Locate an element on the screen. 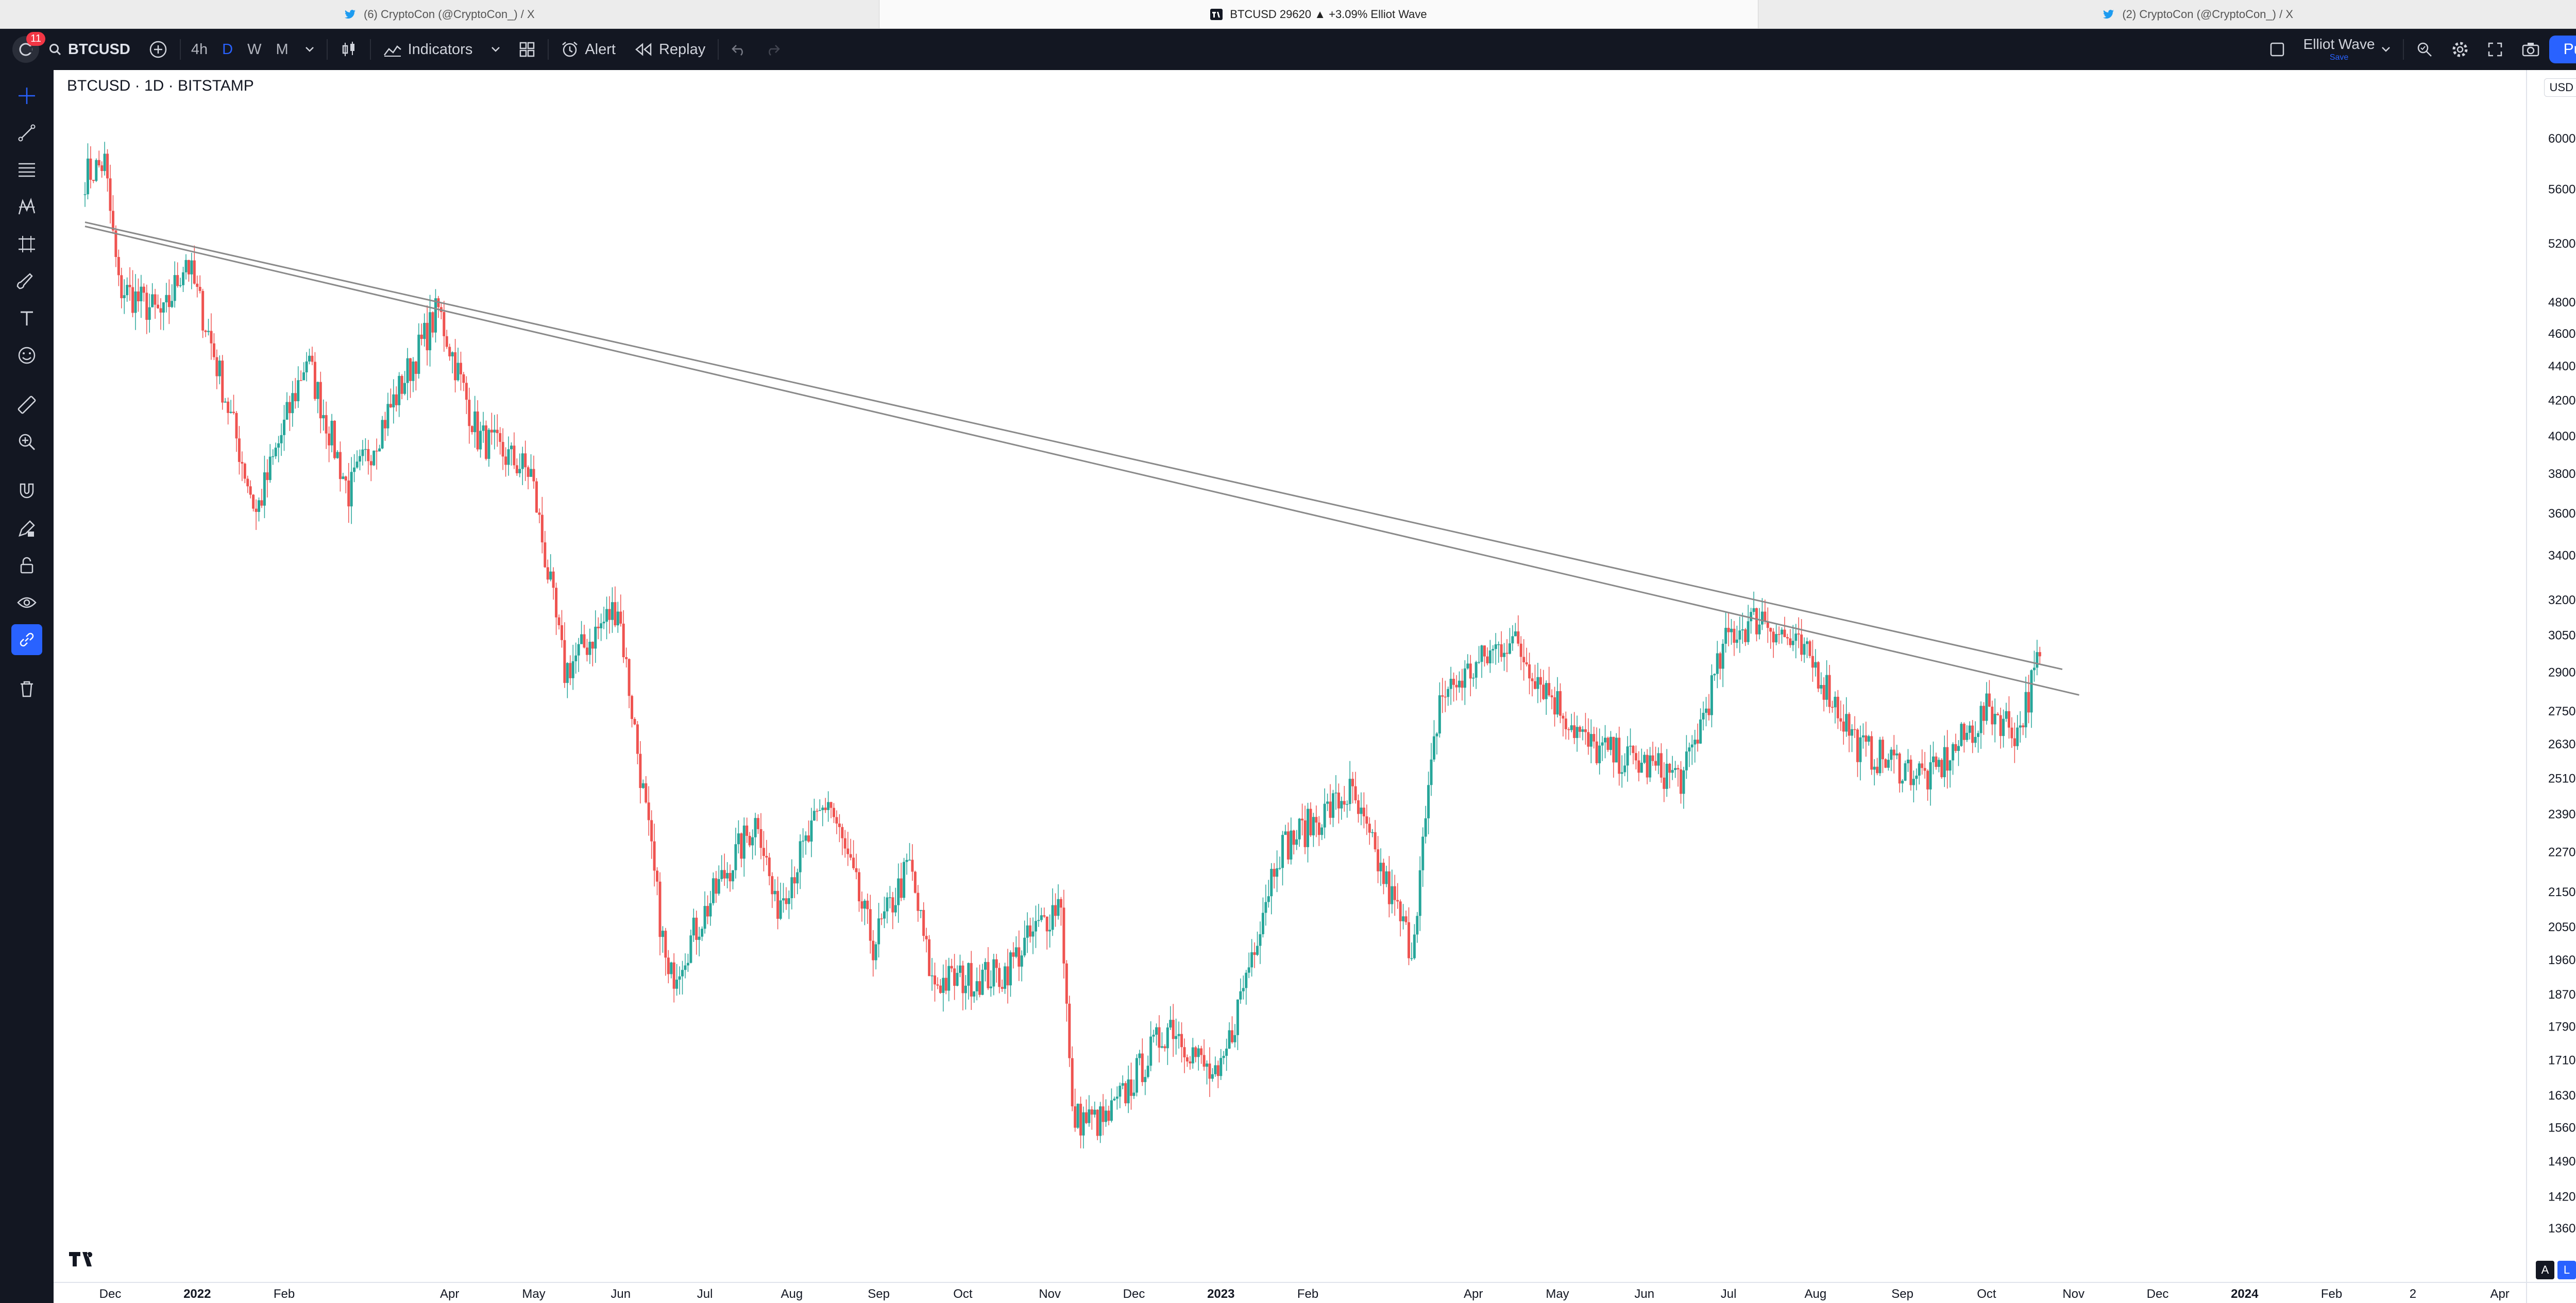 The height and width of the screenshot is (1303, 2576). forecast-tool is located at coordinates (26, 244).